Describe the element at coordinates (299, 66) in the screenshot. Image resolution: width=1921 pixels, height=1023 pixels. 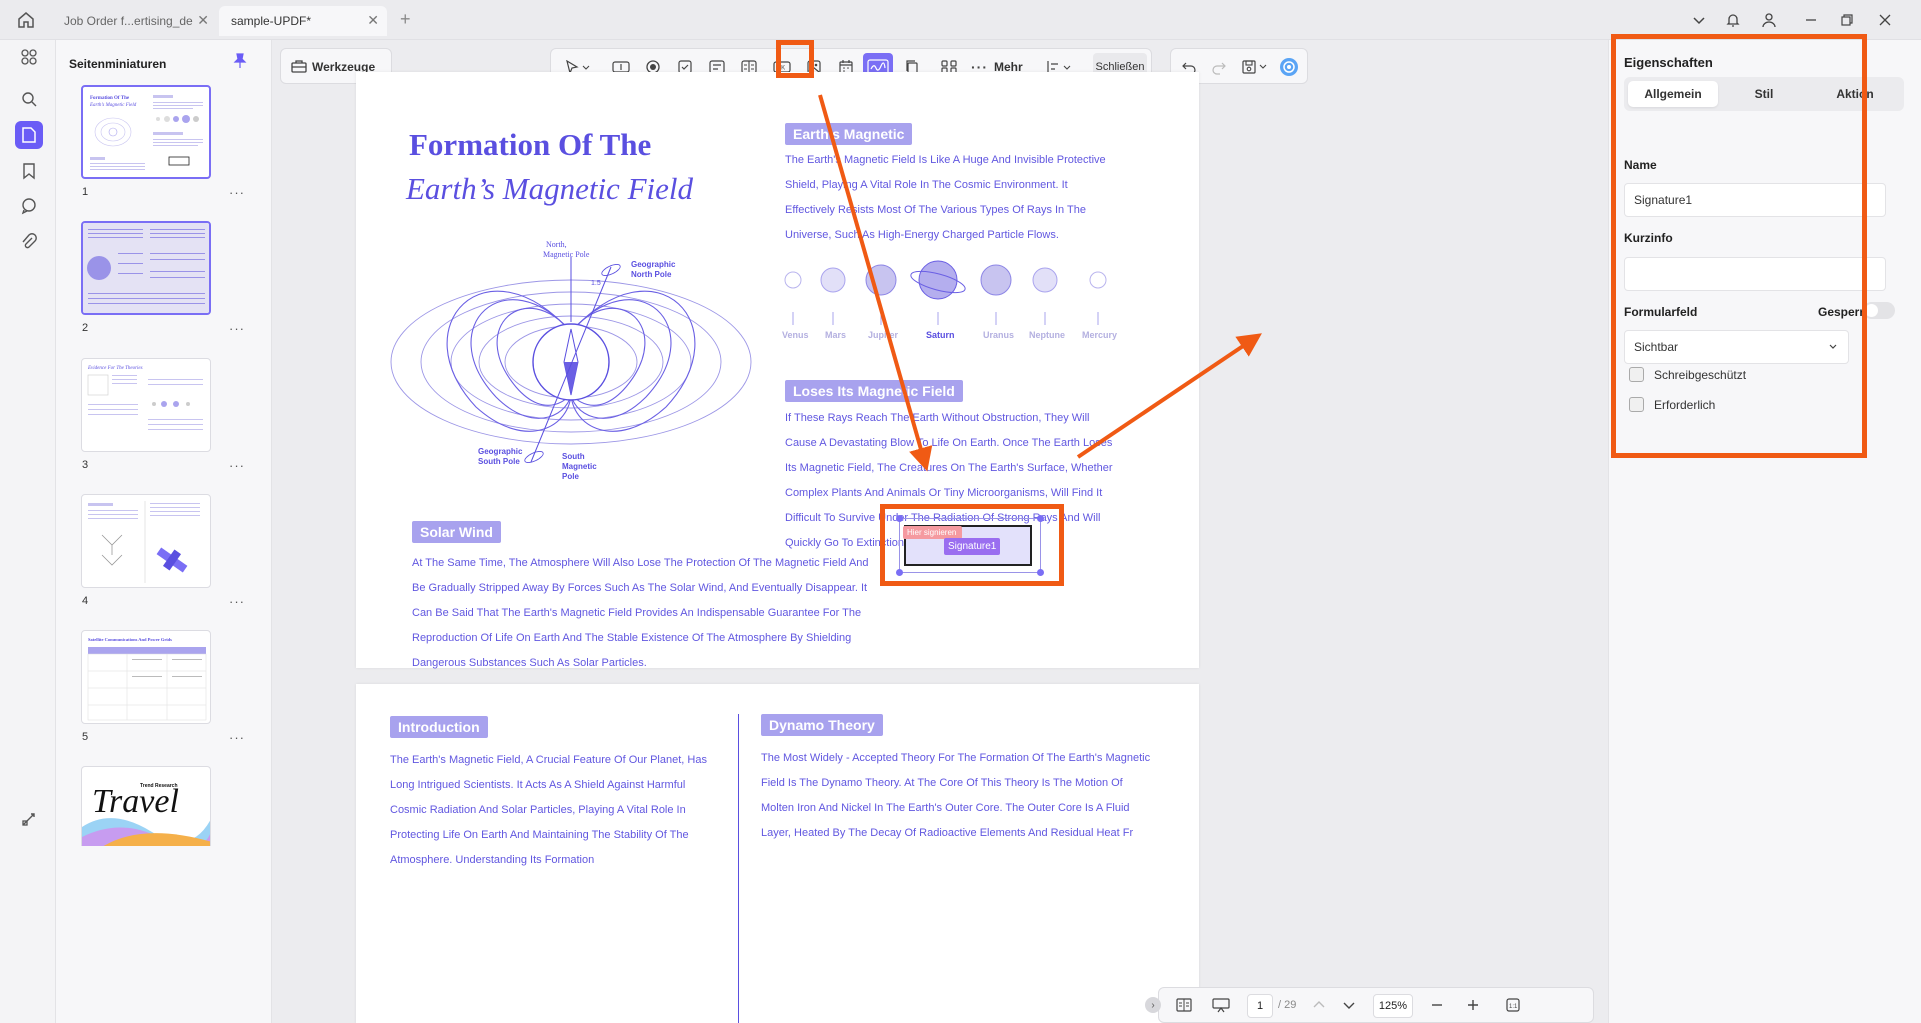
I see `toolbox-icon` at that location.